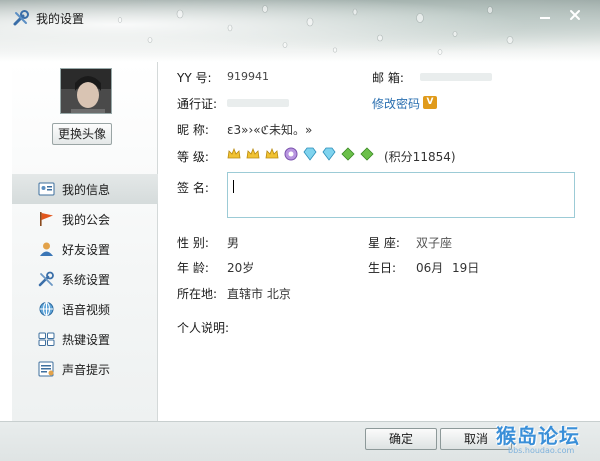  I want to click on nickname-label: 昵 称:, so click(193, 130).